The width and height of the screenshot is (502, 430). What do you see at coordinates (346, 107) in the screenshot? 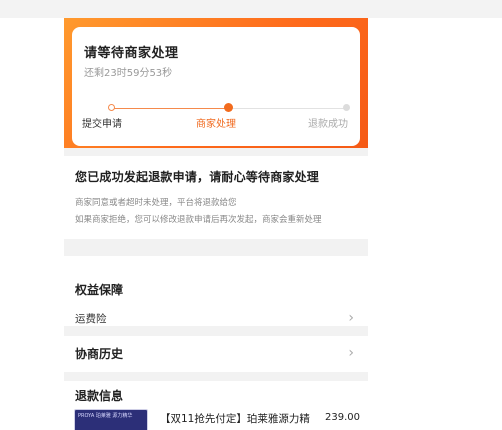
I see `step-dot-refunded` at bounding box center [346, 107].